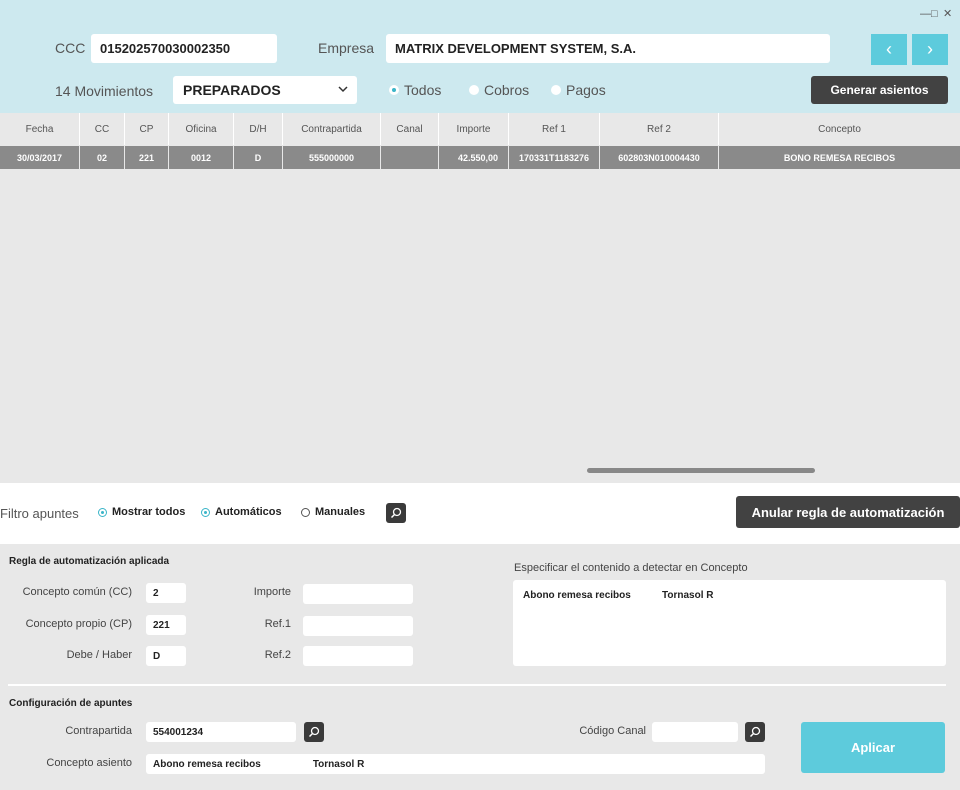  What do you see at coordinates (248, 512) in the screenshot?
I see `filter-option-label: Automáticos` at bounding box center [248, 512].